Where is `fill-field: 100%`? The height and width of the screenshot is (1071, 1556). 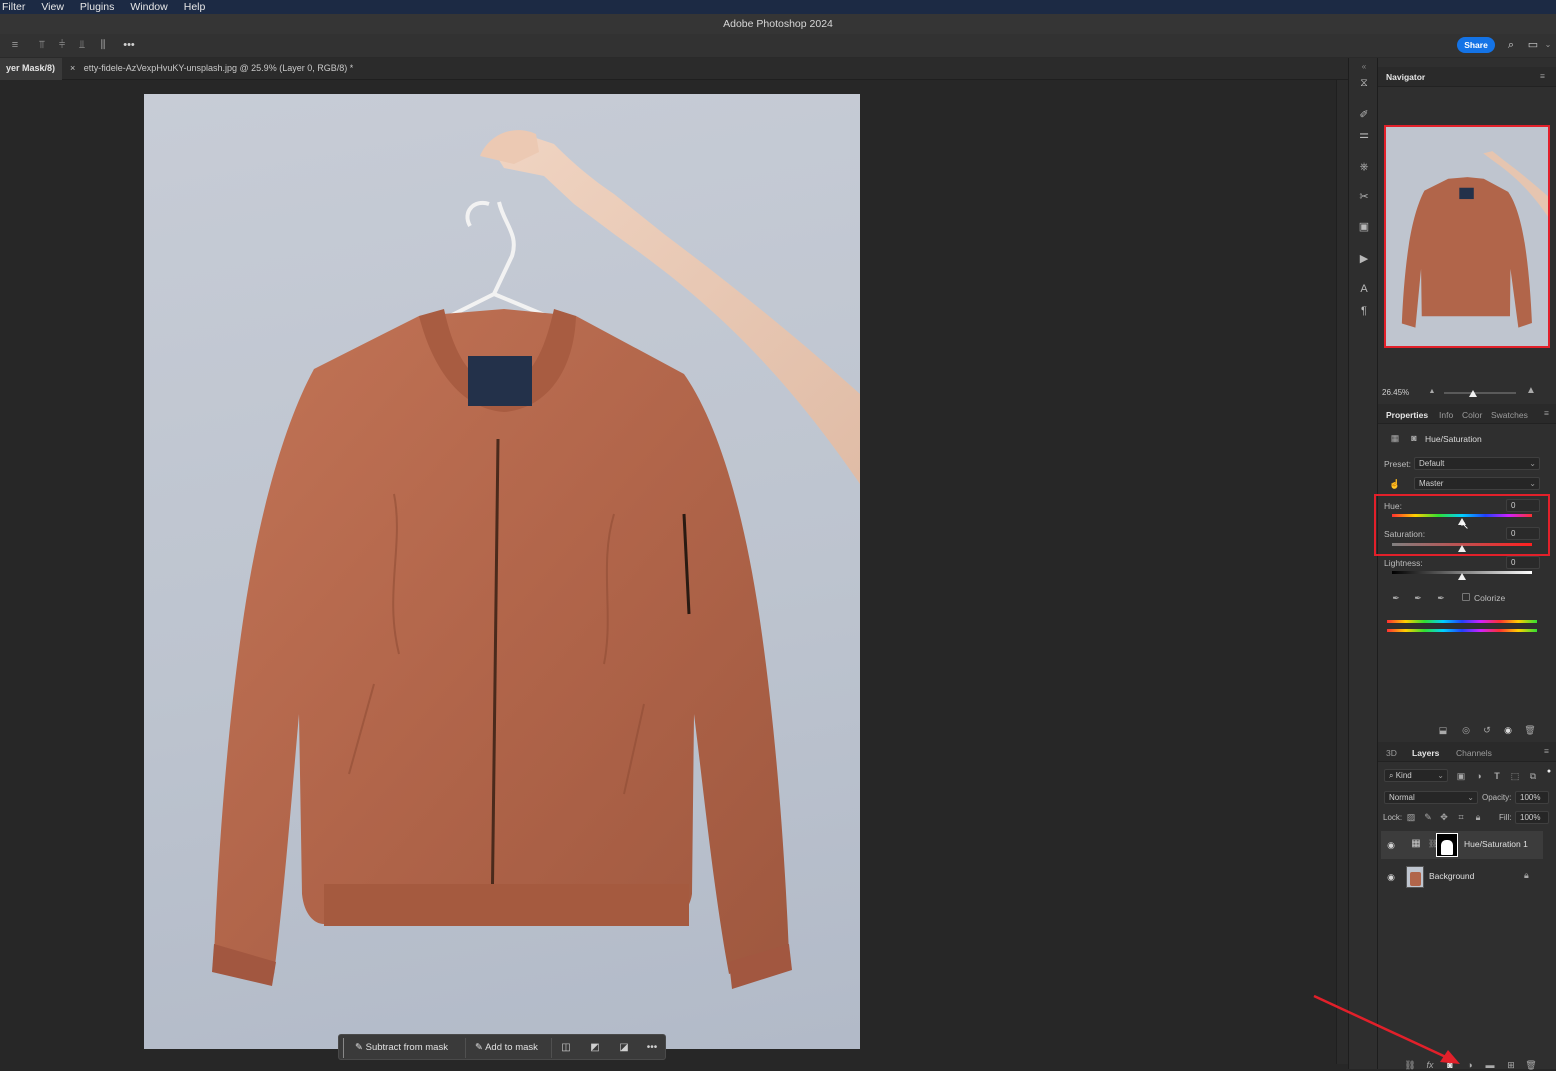 fill-field: 100% is located at coordinates (1532, 817).